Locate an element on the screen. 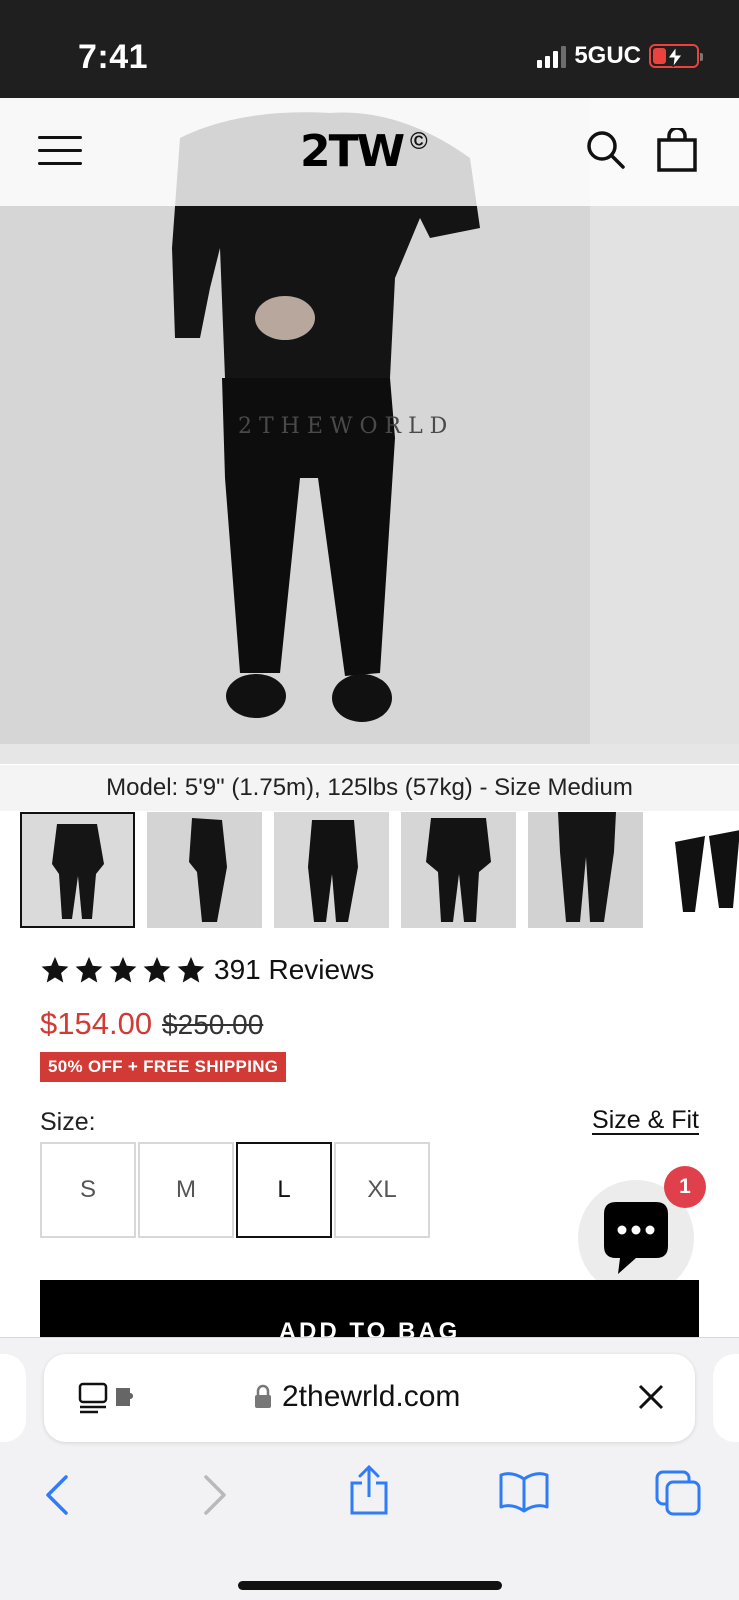  size-option-m: M is located at coordinates (186, 1190).